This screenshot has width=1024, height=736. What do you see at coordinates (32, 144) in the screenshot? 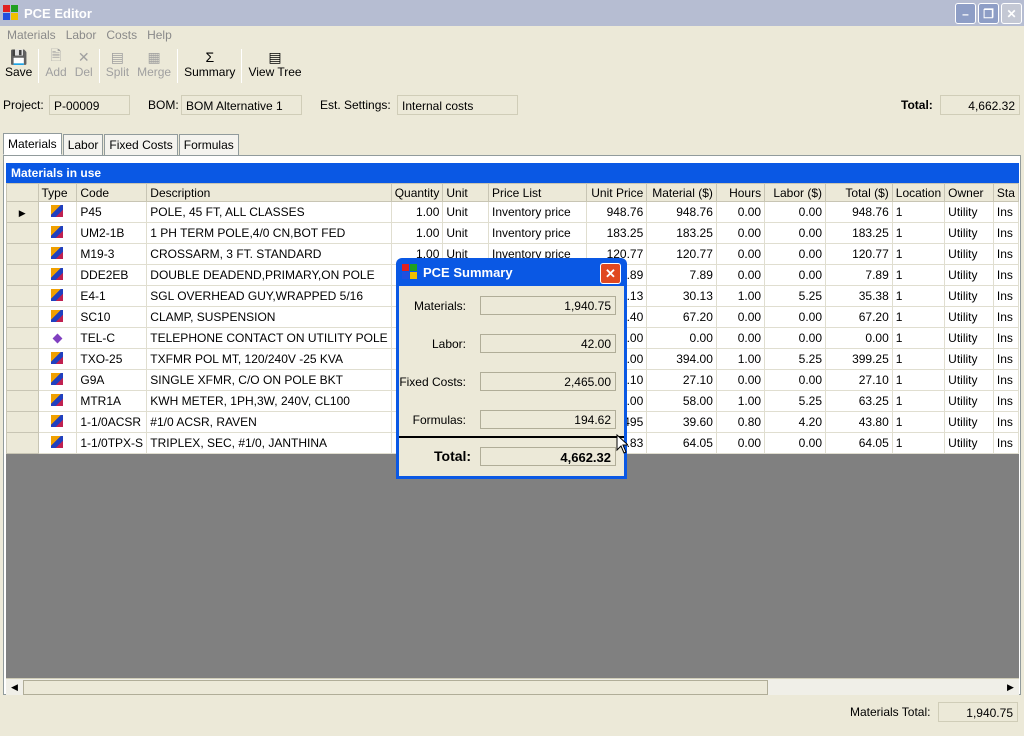
I see `tab-materials: Materials` at bounding box center [32, 144].